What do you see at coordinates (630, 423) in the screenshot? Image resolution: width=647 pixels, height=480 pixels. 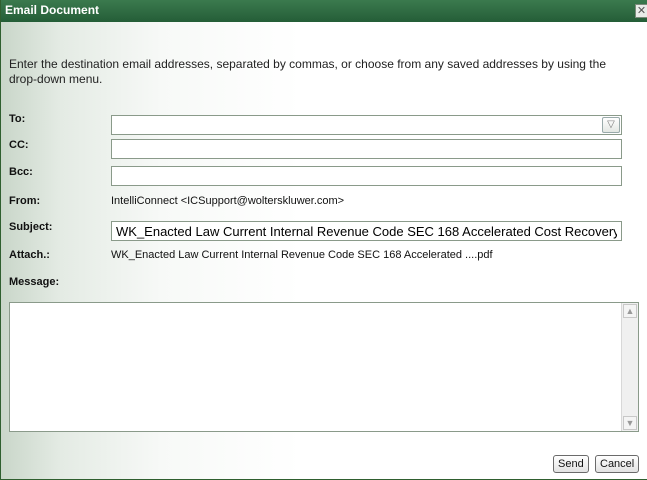 I see `arrow-down-icon: ▼` at bounding box center [630, 423].